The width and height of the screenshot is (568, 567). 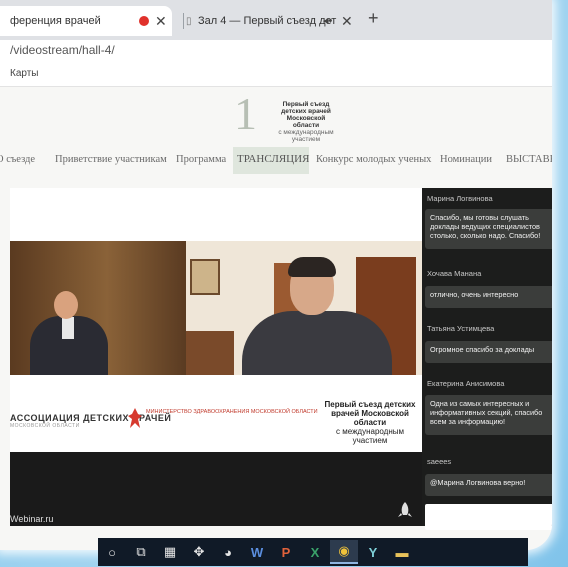 What do you see at coordinates (141, 552) in the screenshot?
I see `task-view-icon: ⧉` at bounding box center [141, 552].